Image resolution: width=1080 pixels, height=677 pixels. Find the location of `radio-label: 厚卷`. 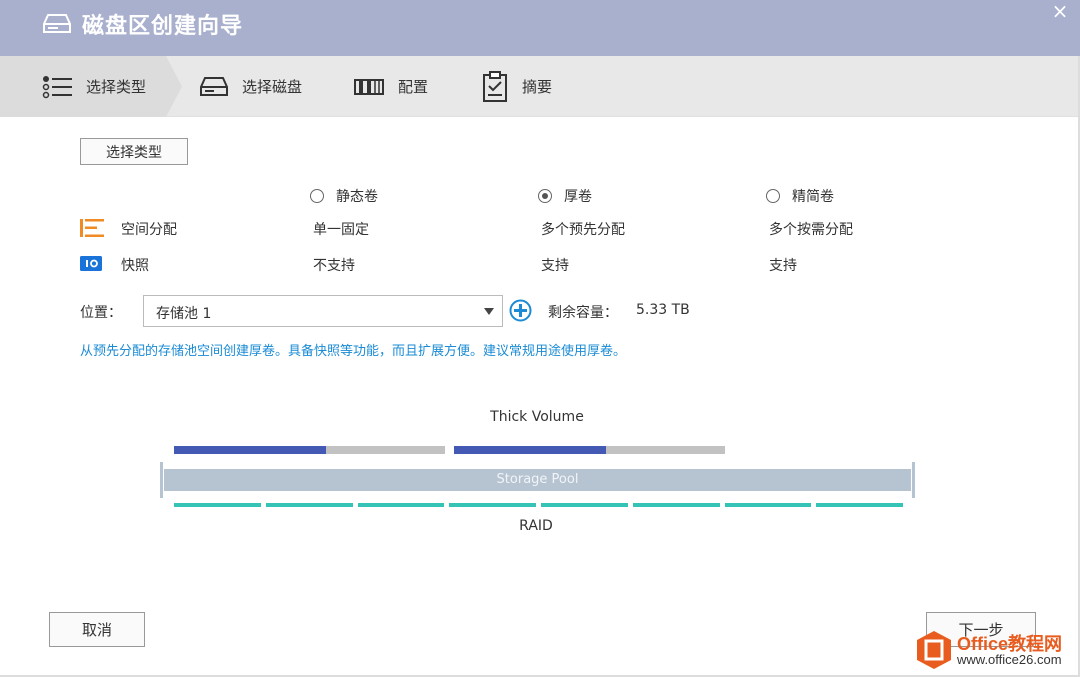

radio-label: 厚卷 is located at coordinates (578, 197).